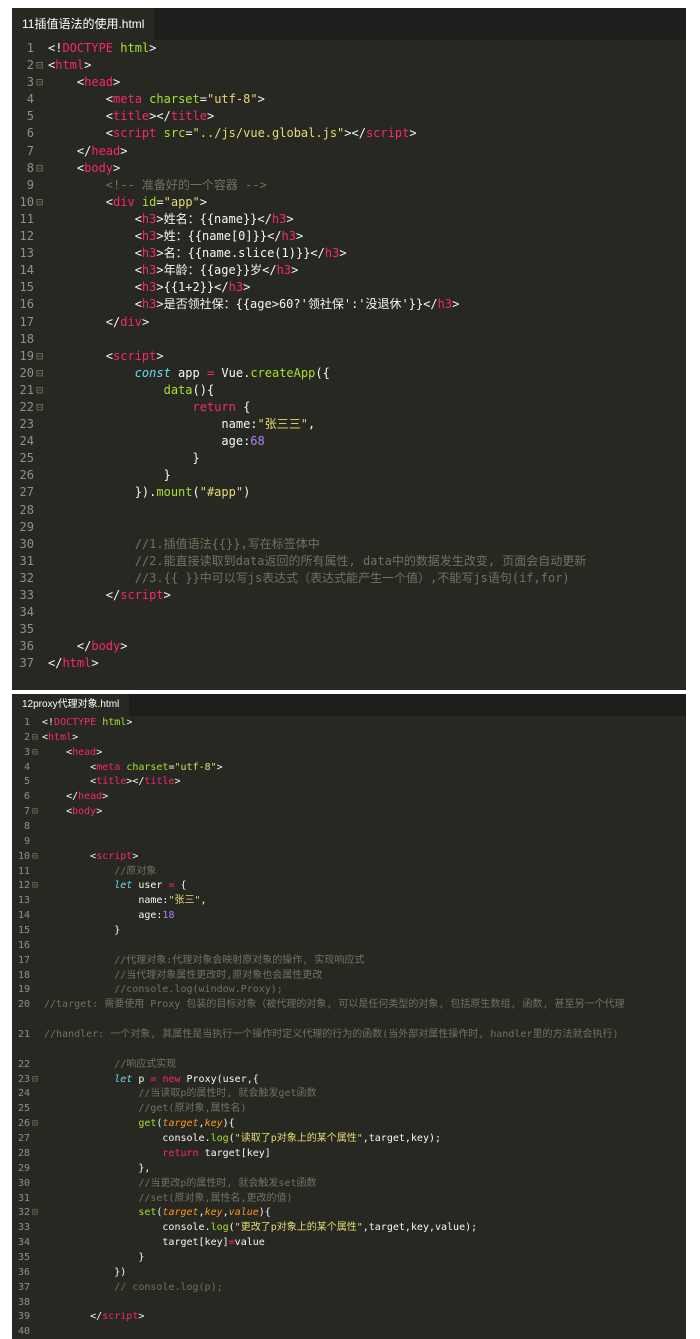 The image size is (700, 1339). What do you see at coordinates (26, 595) in the screenshot?
I see `line-number: 33` at bounding box center [26, 595].